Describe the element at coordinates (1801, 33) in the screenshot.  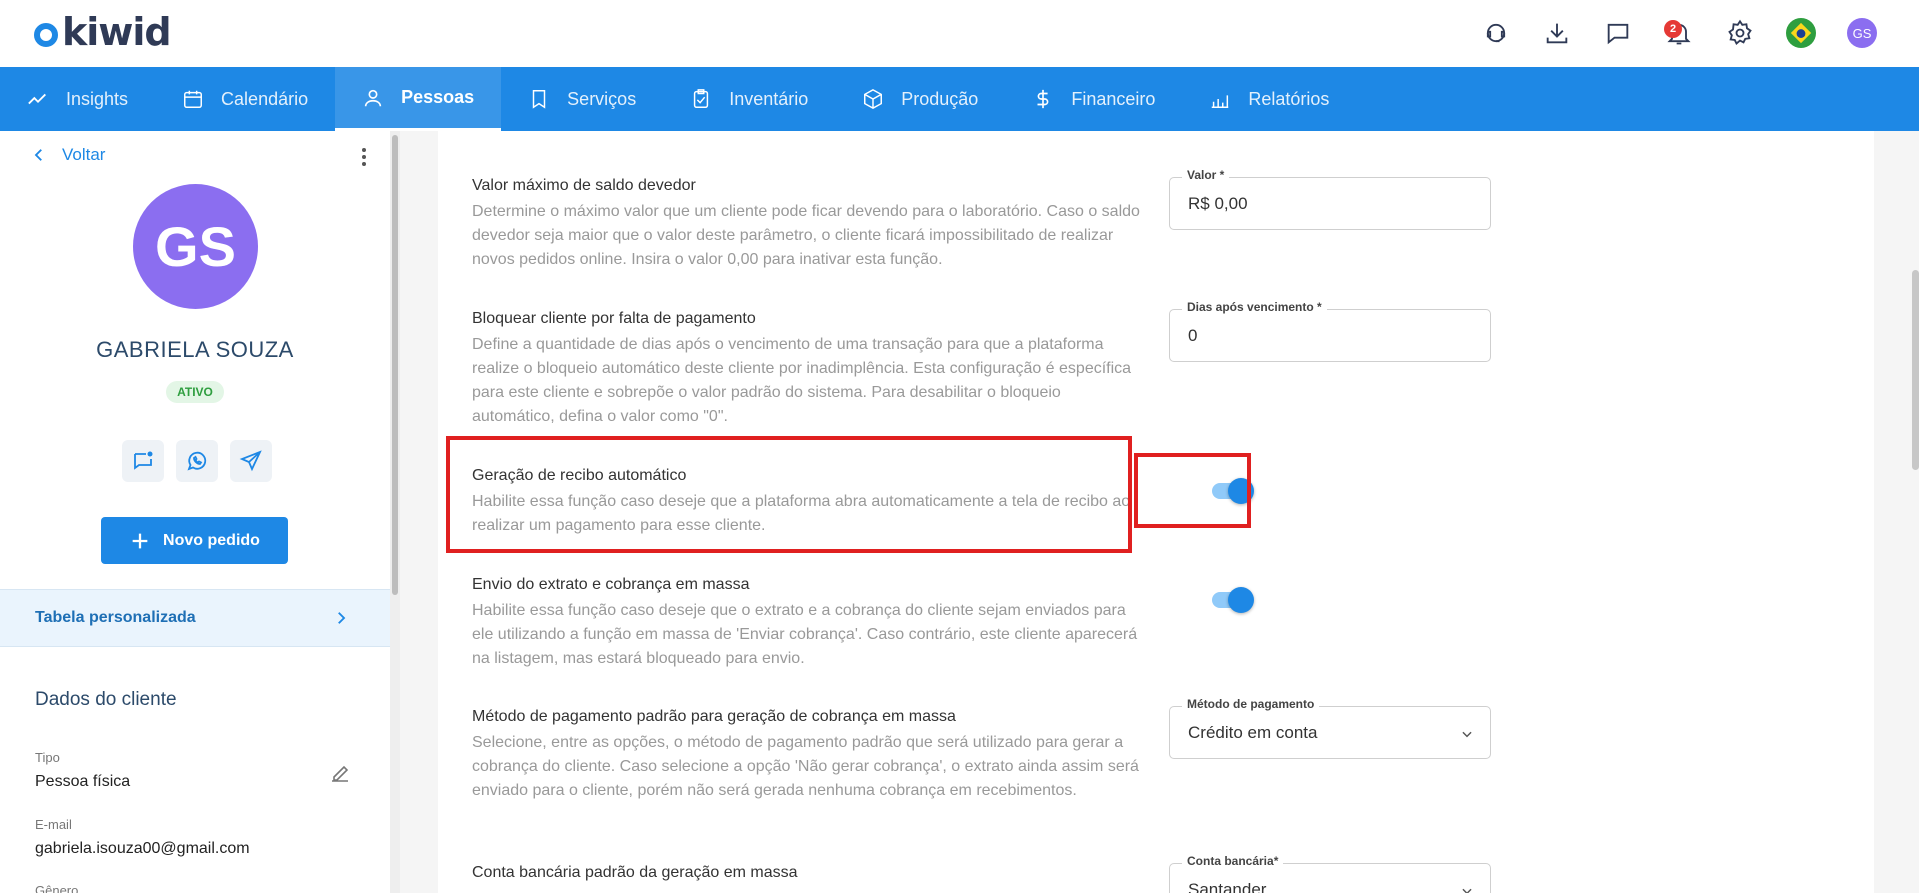
I see `language-flag-icon` at that location.